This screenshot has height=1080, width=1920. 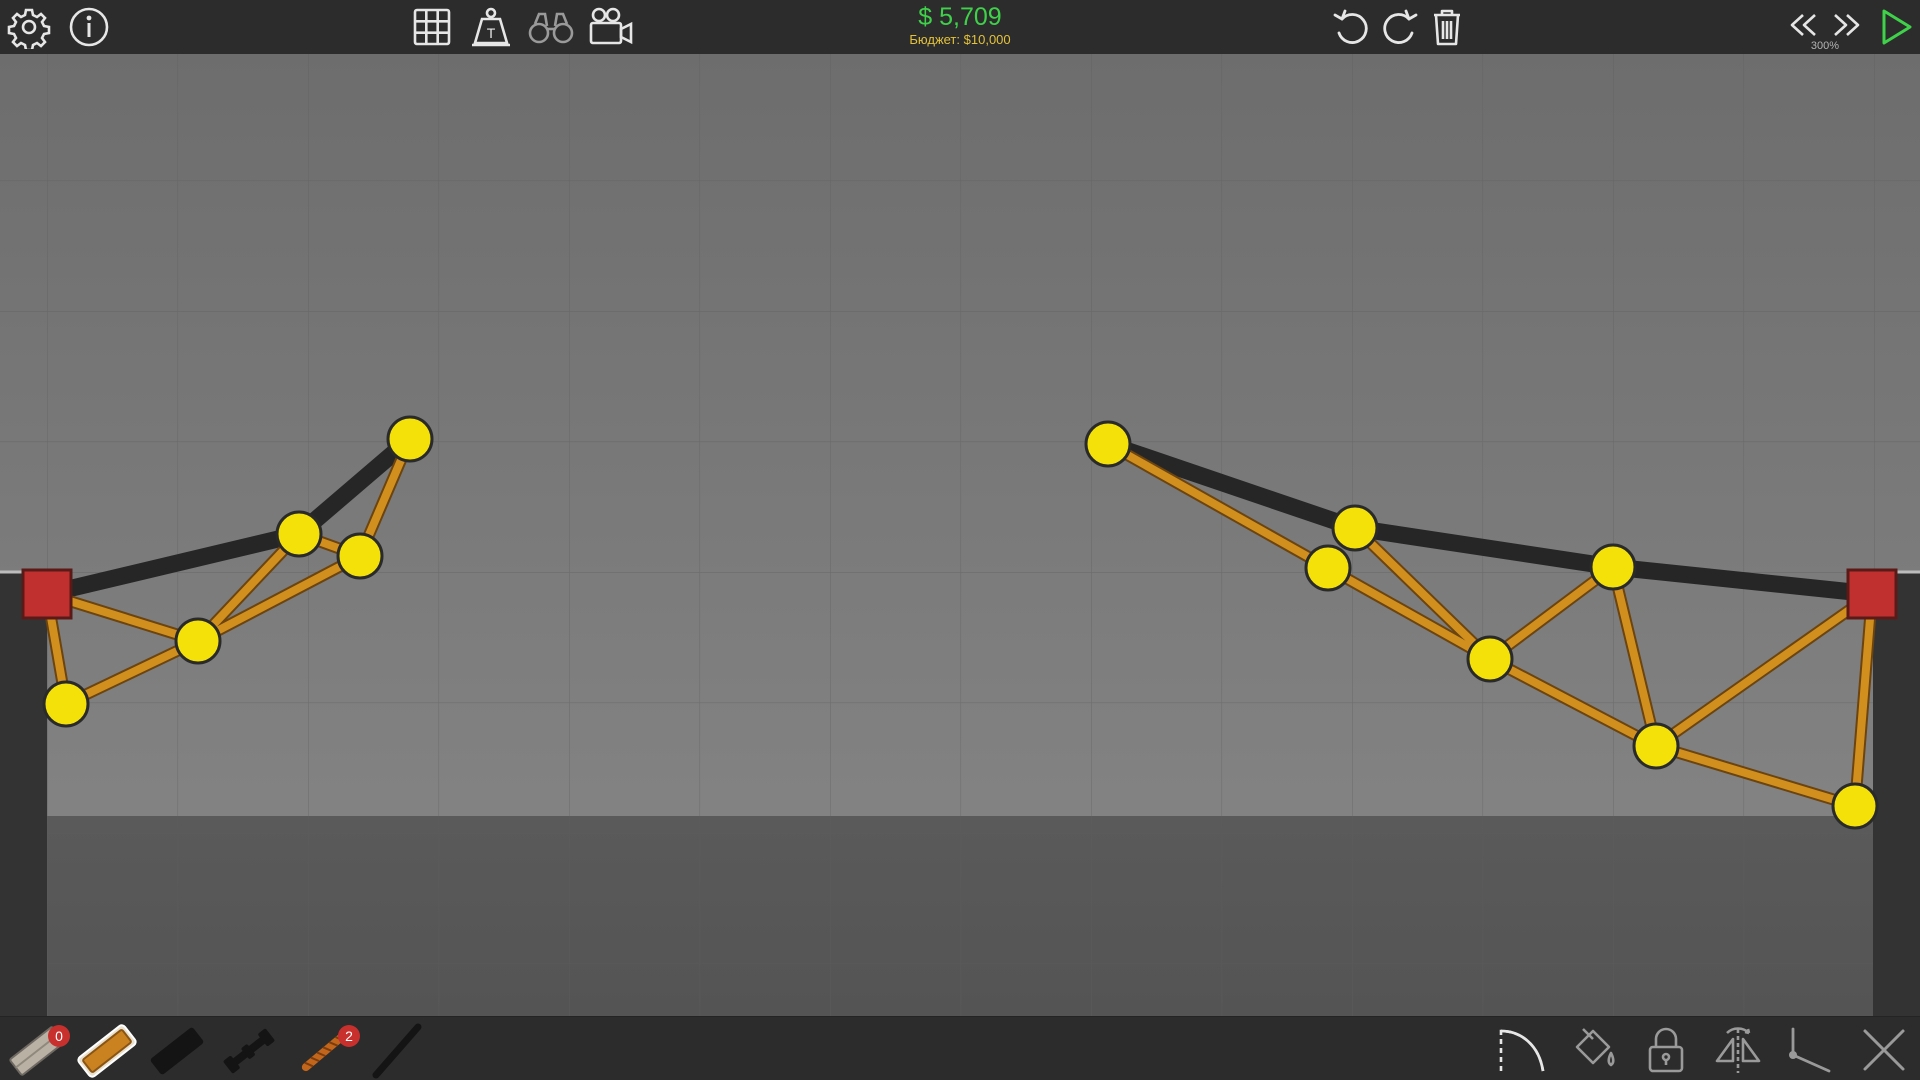 I want to click on steel-material-icon, so click(x=249, y=1051).